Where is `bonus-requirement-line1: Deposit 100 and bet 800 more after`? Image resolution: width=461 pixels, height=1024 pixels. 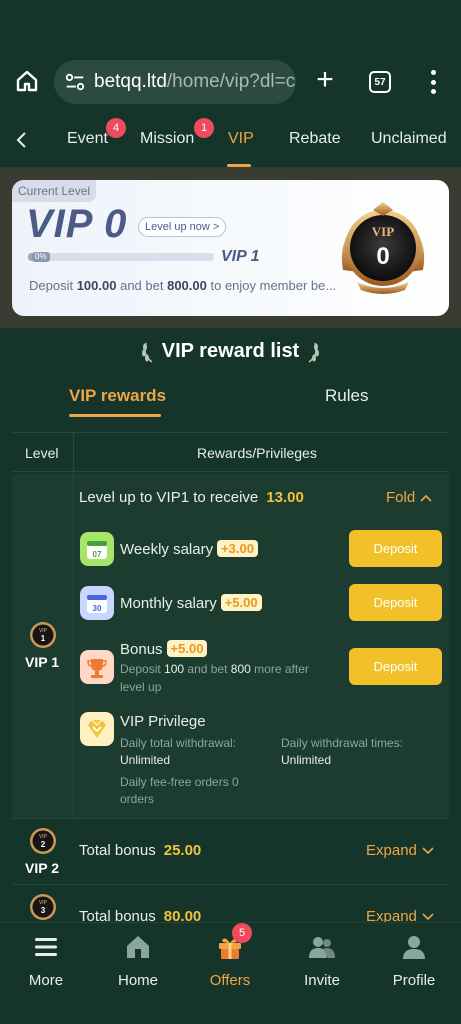 bonus-requirement-line1: Deposit 100 and bet 800 more after is located at coordinates (214, 669).